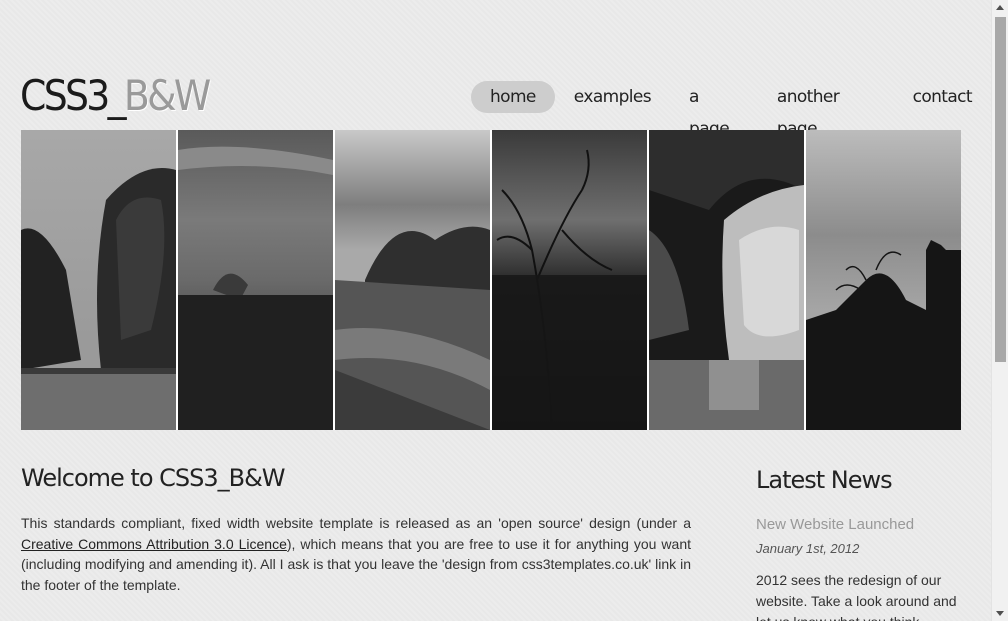  What do you see at coordinates (612, 97) in the screenshot?
I see `menu-item-examples: examples` at bounding box center [612, 97].